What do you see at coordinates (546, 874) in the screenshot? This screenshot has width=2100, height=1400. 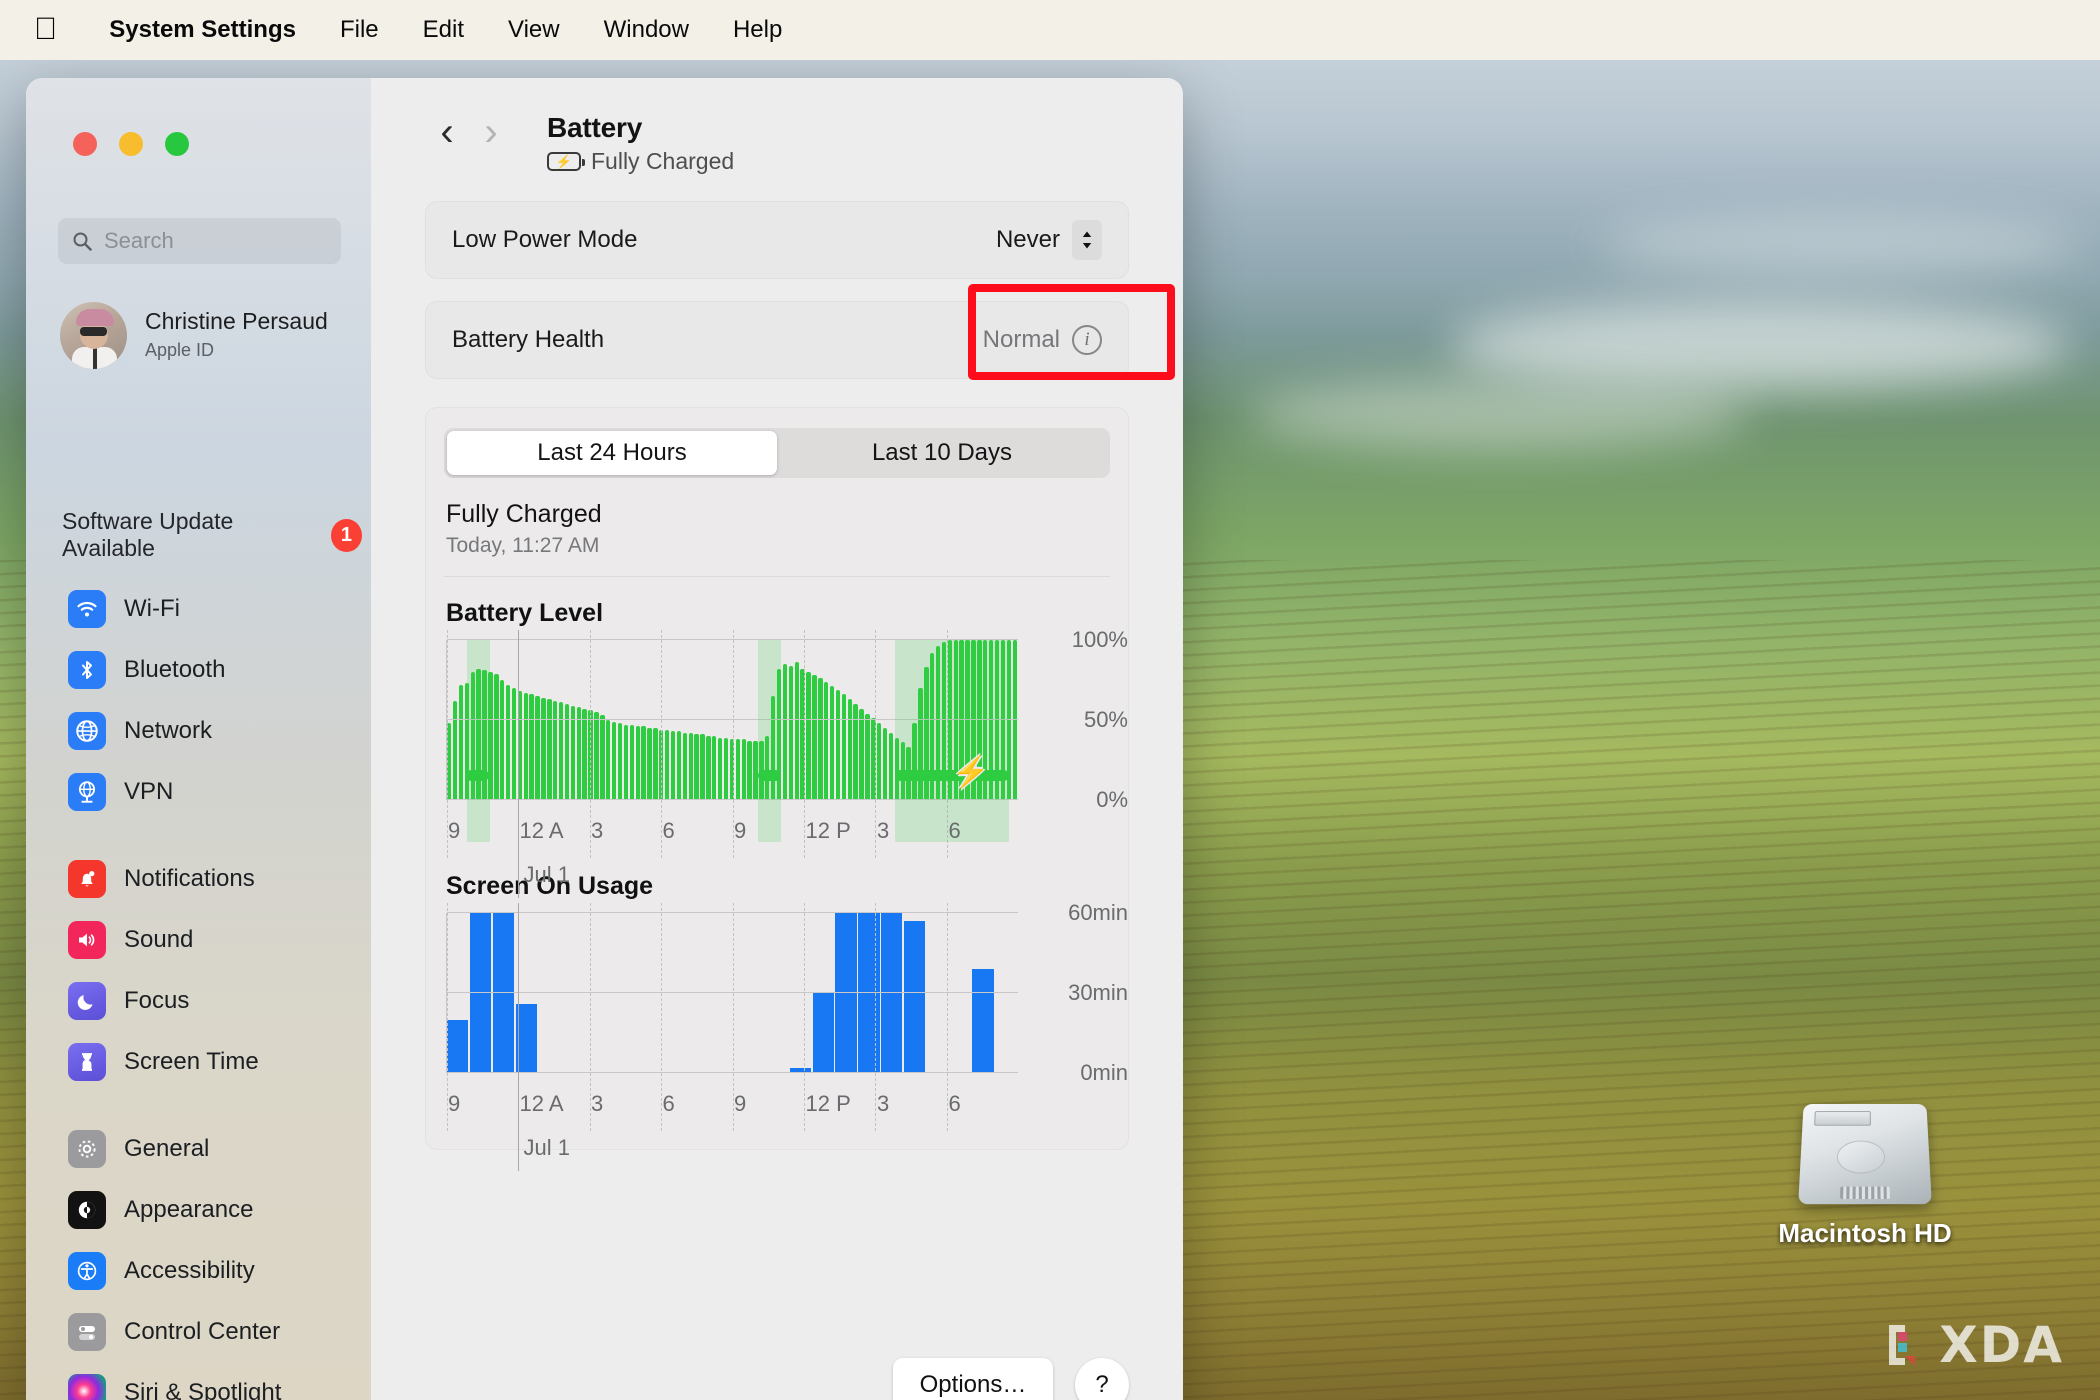 I see `date-label: Jul 1` at bounding box center [546, 874].